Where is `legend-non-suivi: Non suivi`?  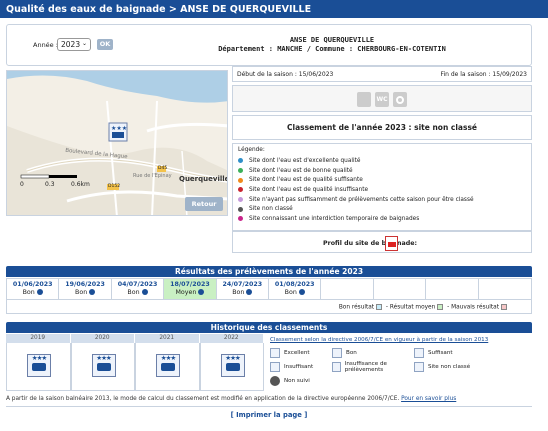
legend-non-suivi: Non suivi is located at coordinates (301, 381).